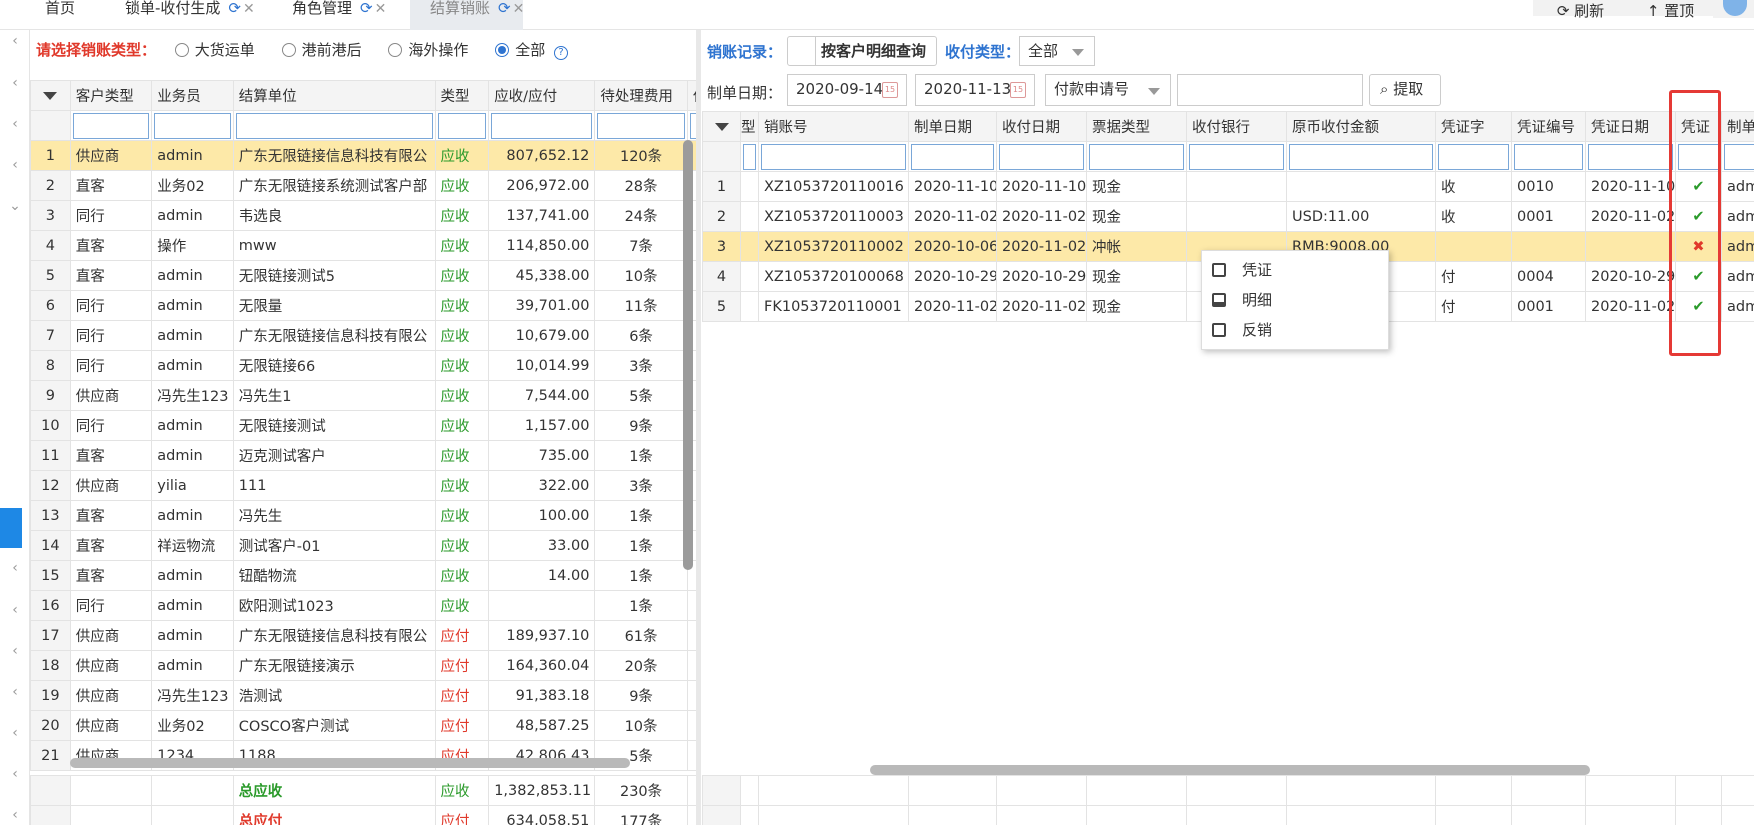 Image resolution: width=1754 pixels, height=825 pixels. Describe the element at coordinates (365, 215) in the screenshot. I see `table-row: 3 同行 admin 韦选良 应收 137,741.00 24条` at that location.